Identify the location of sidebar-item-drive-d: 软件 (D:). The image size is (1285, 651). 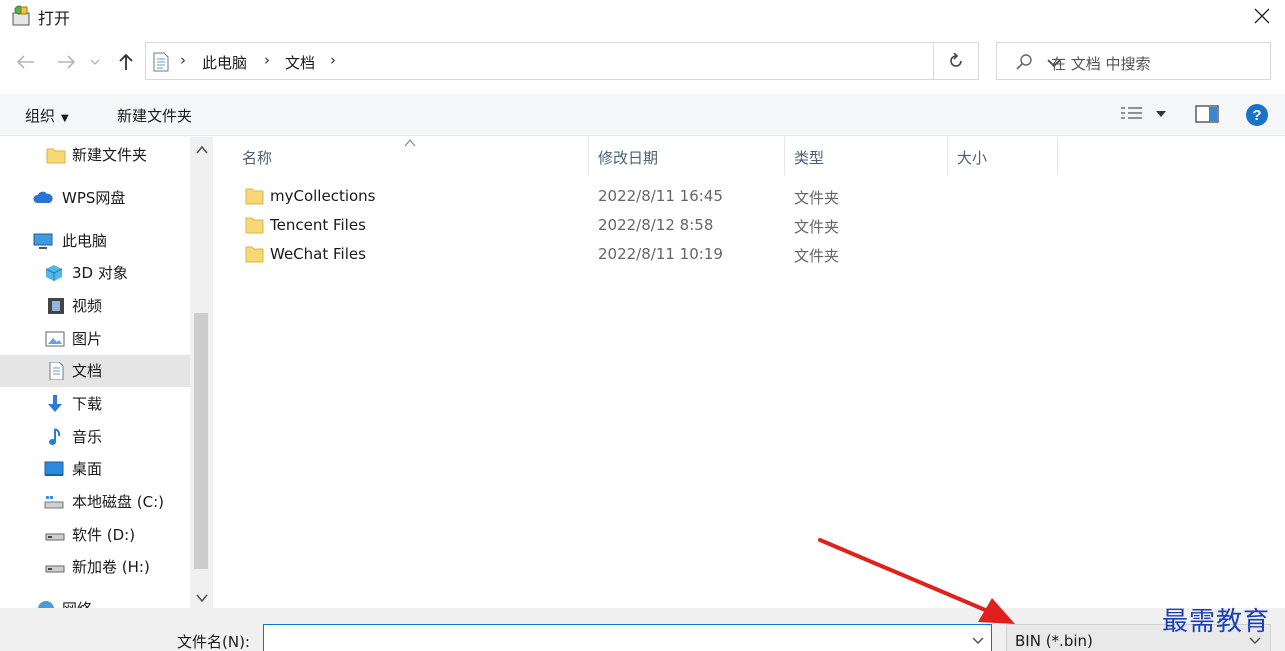
(95, 535).